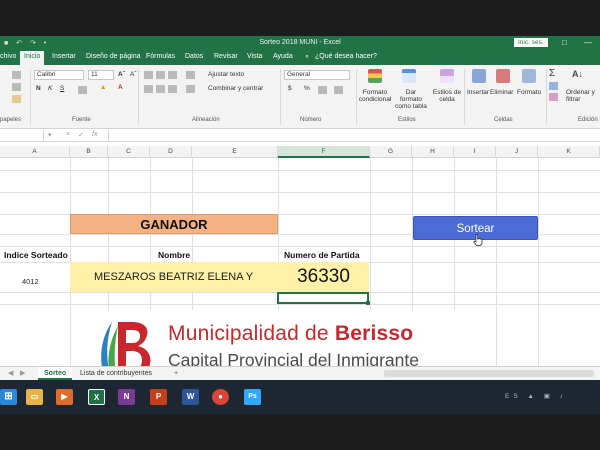 Image resolution: width=600 pixels, height=450 pixels. Describe the element at coordinates (235, 152) in the screenshot. I see `column-header-e: E` at that location.